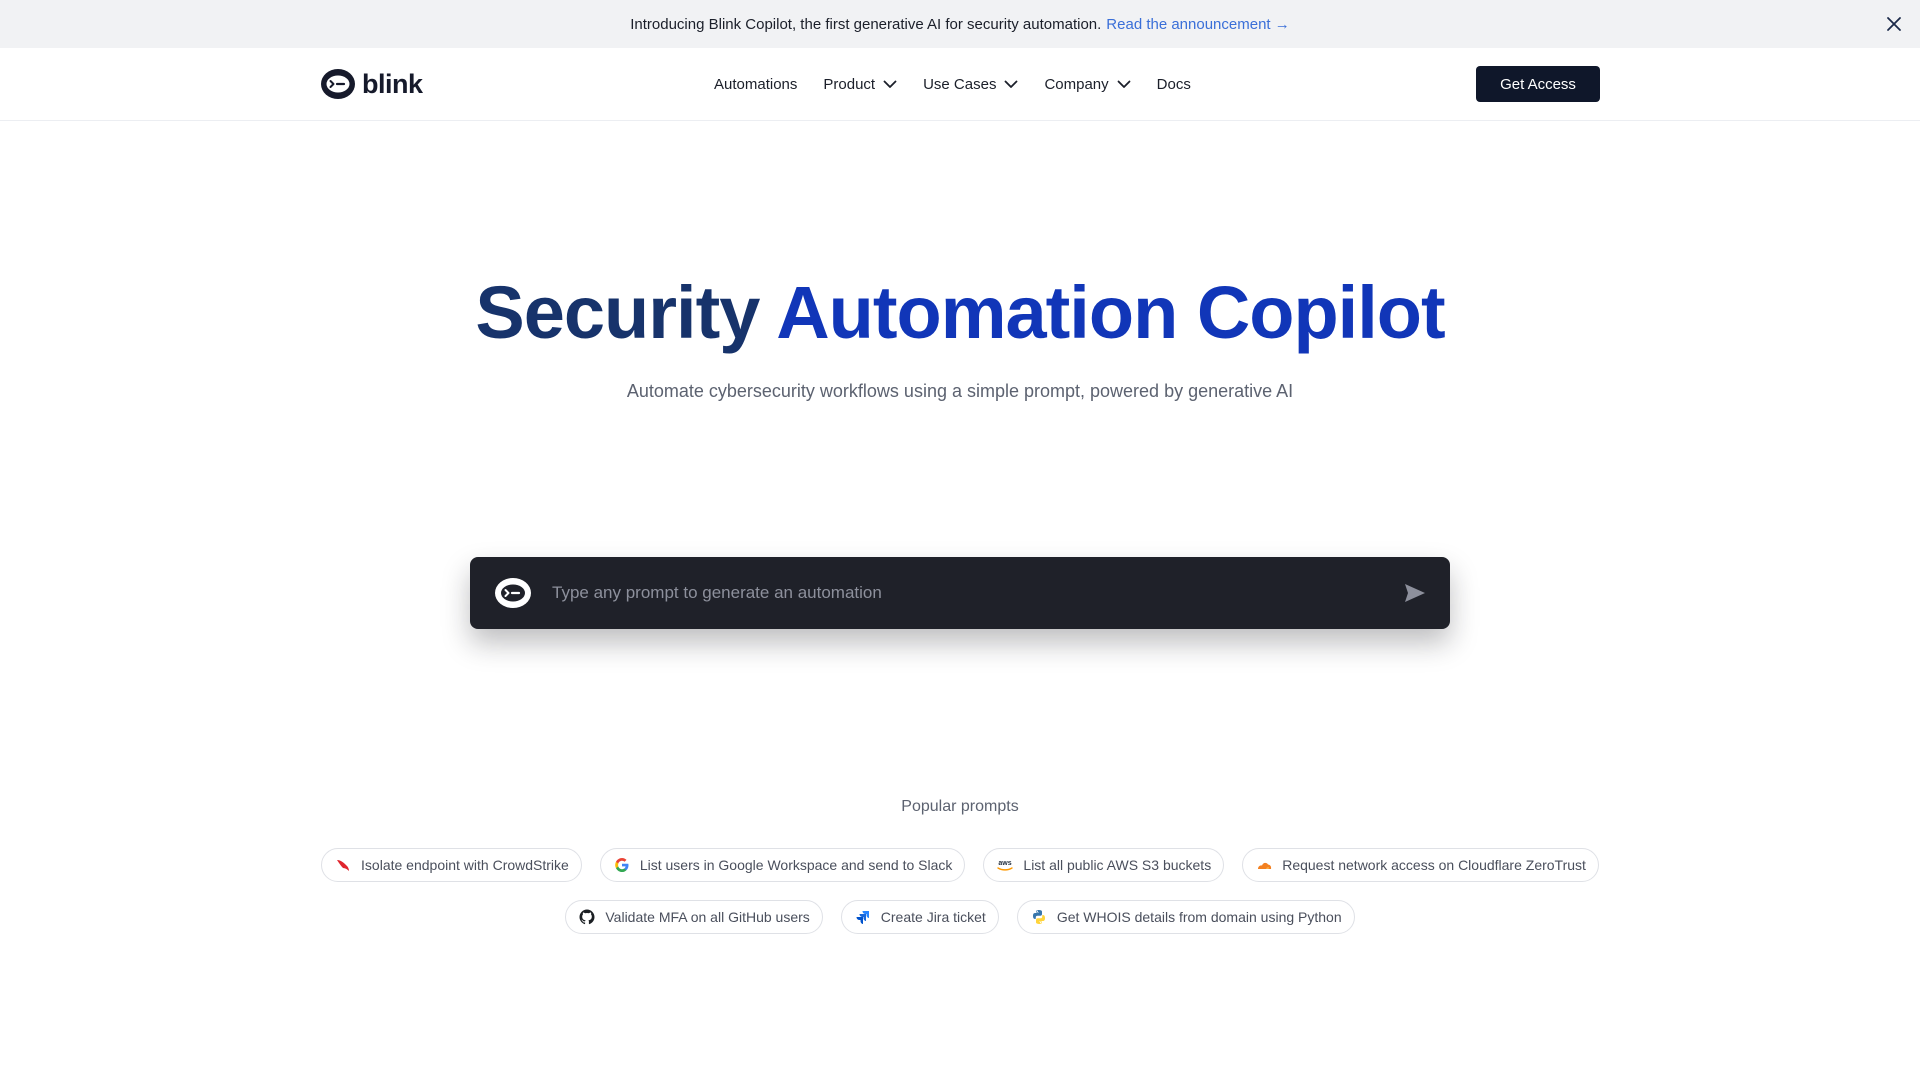  Describe the element at coordinates (863, 917) in the screenshot. I see `jira-icon` at that location.